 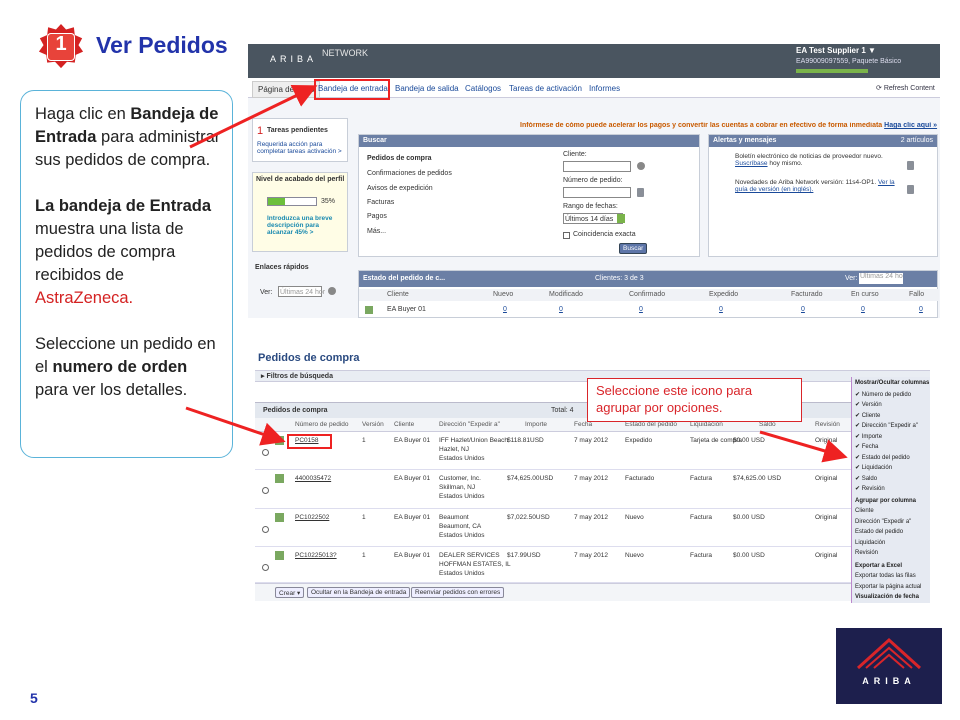 I want to click on ariba-wordmark: ARIBA, so click(x=889, y=681).